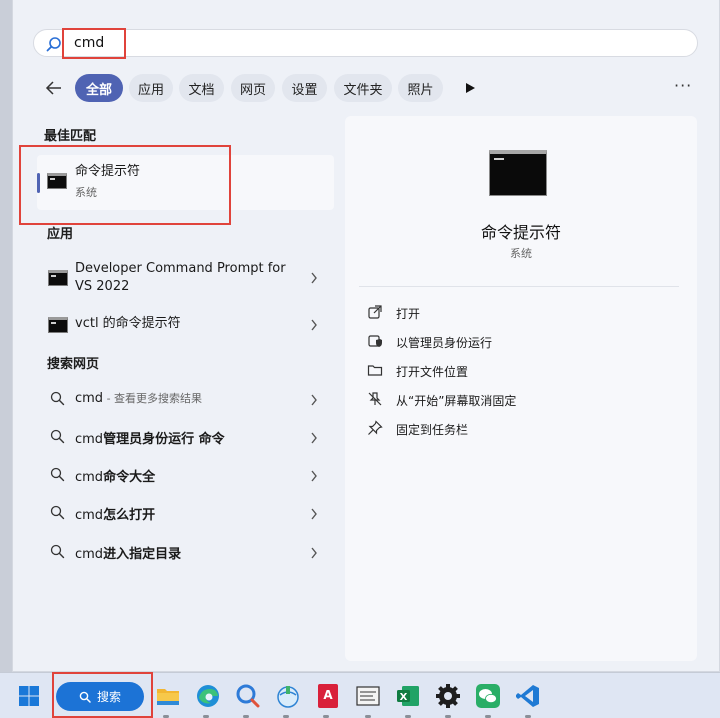 The width and height of the screenshot is (720, 718). Describe the element at coordinates (189, 278) in the screenshot. I see `app-result-item: Developer Command Prompt for VS 2022` at that location.